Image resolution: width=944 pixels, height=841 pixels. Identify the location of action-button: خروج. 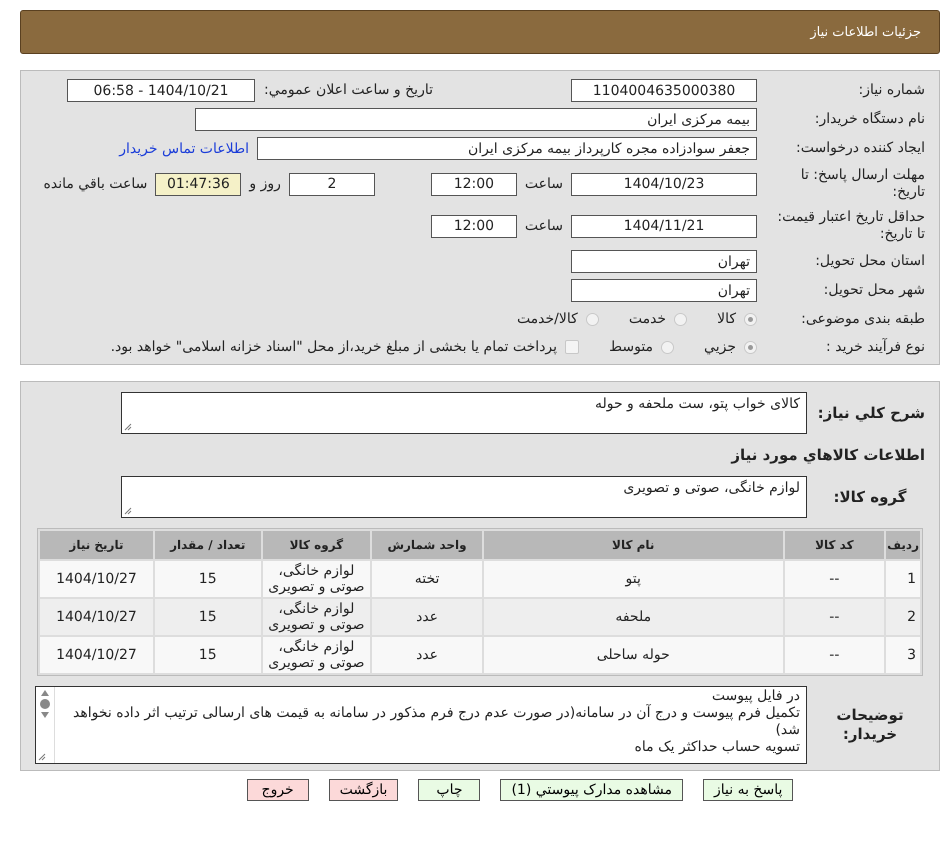
(277, 790).